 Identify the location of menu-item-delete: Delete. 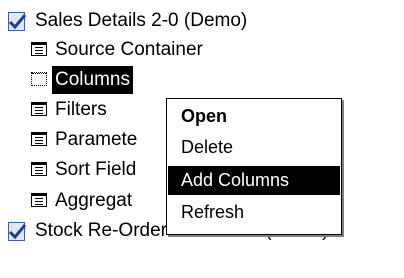
(254, 147).